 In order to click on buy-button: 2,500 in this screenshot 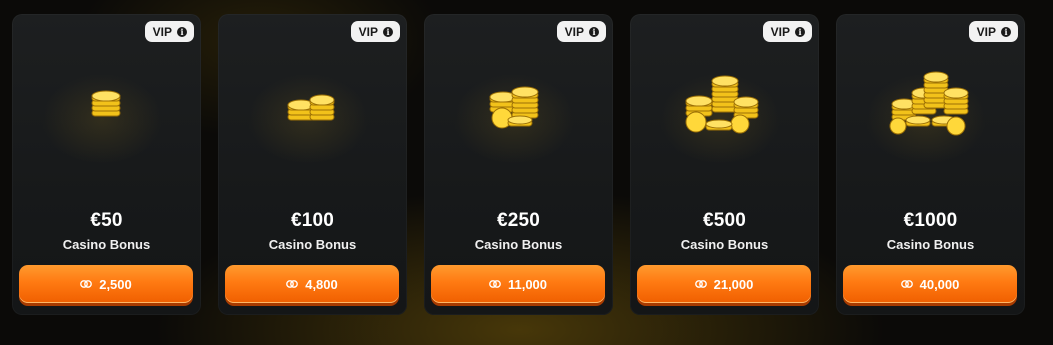, I will do `click(106, 284)`.